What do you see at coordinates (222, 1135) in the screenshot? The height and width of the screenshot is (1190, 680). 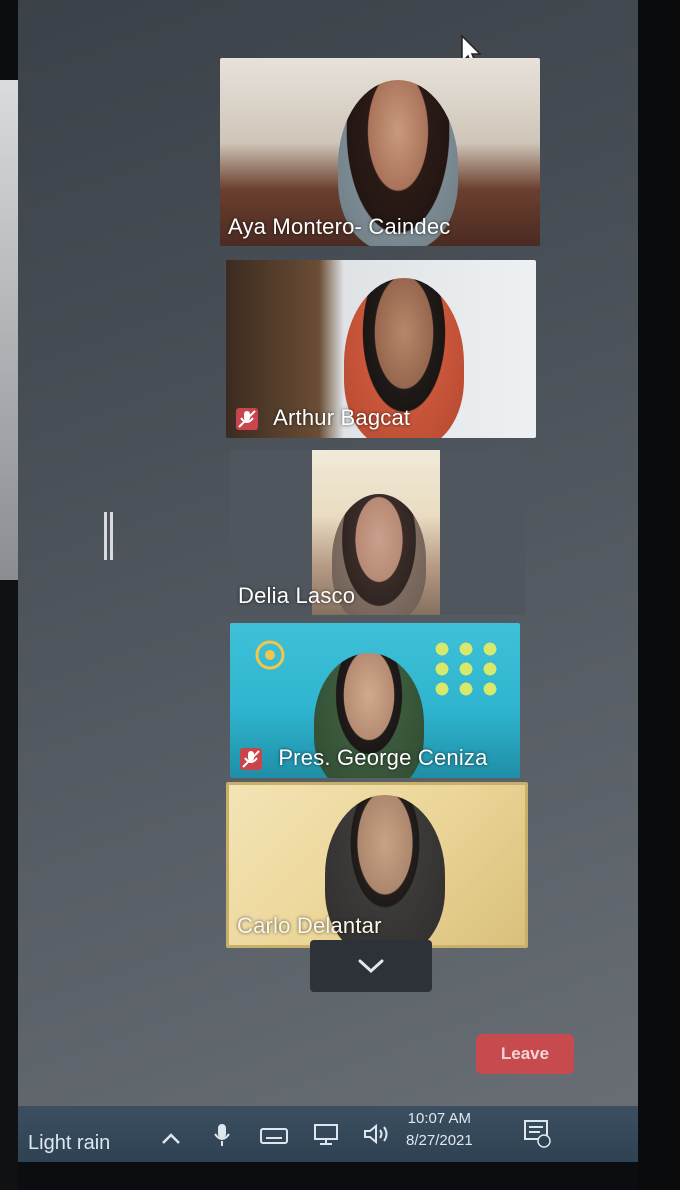 I see `microphone-icon` at bounding box center [222, 1135].